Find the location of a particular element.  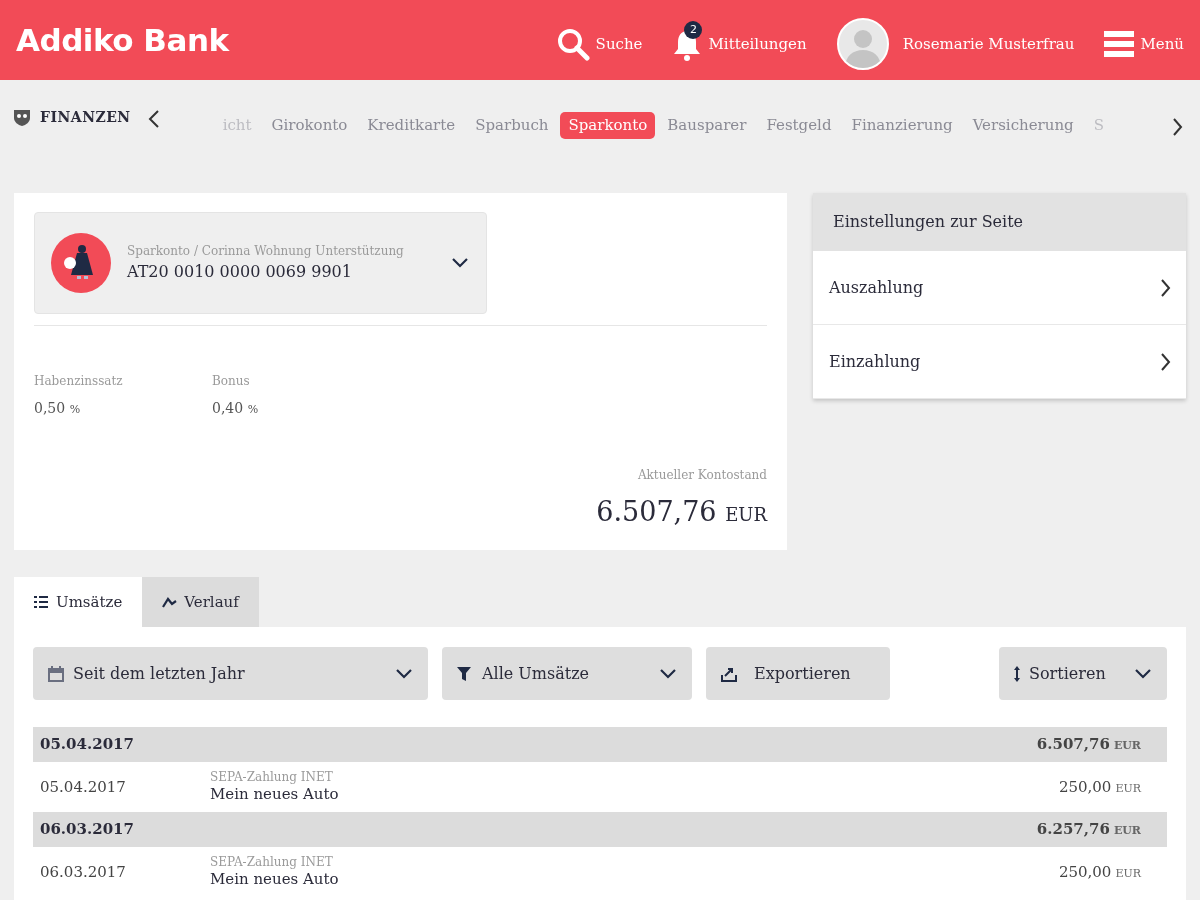

nav-tab: Bausparer is located at coordinates (707, 125).